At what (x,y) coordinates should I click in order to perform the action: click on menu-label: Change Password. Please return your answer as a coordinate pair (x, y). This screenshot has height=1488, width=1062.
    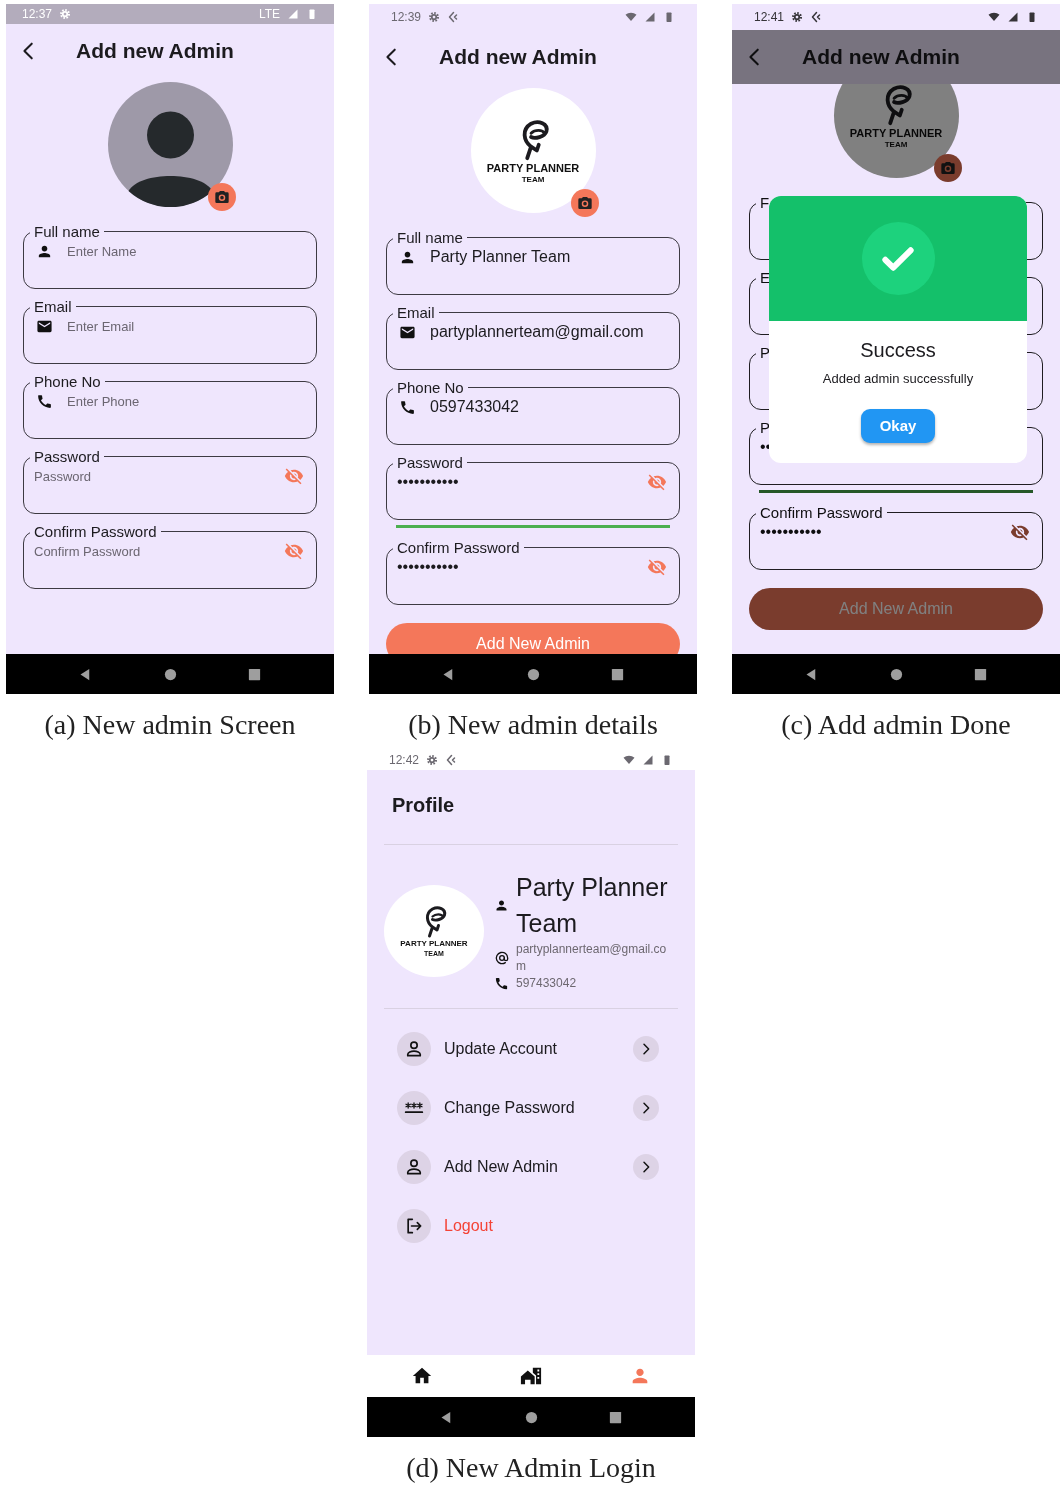
    Looking at the image, I should click on (510, 1107).